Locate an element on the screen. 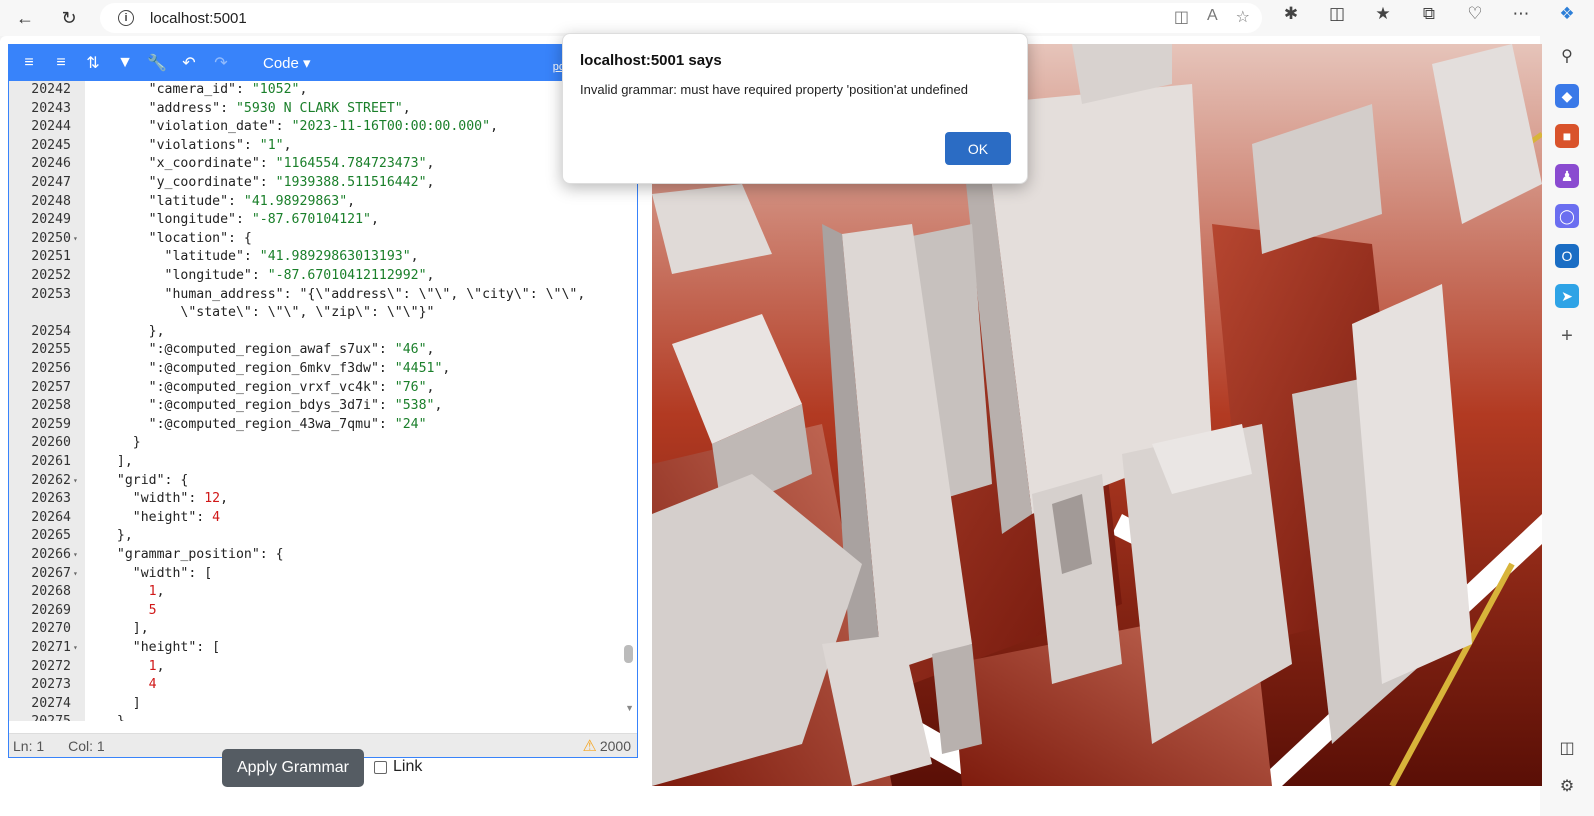 This screenshot has width=1594, height=816. code-line: 20270 ], is located at coordinates (323, 629).